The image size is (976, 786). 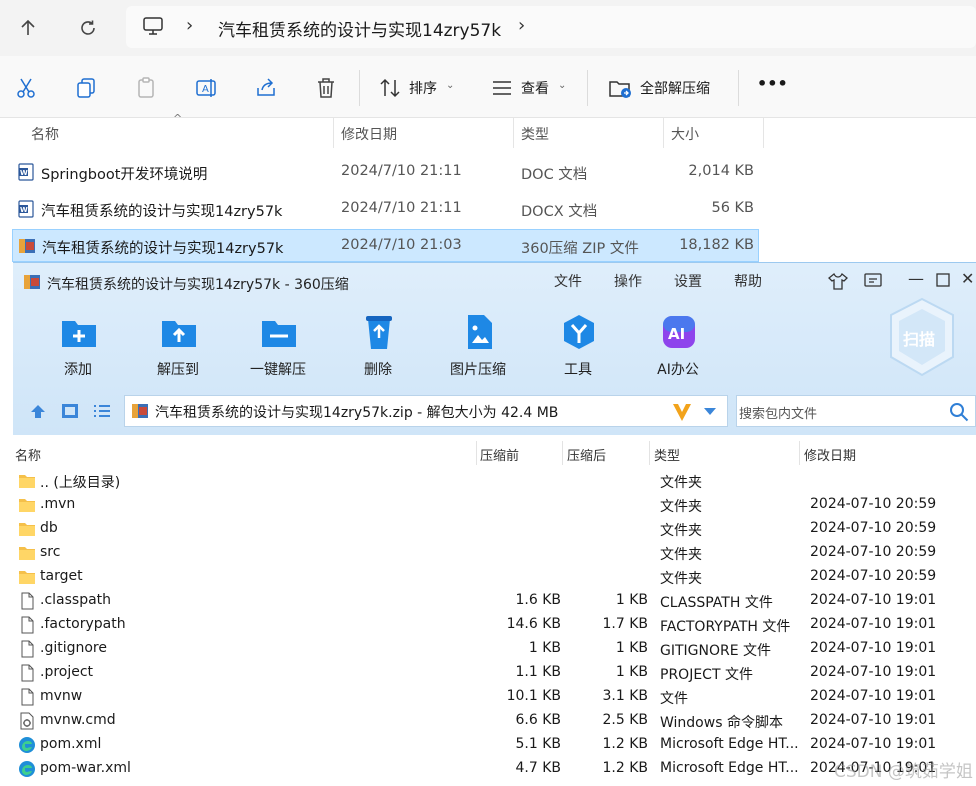 What do you see at coordinates (499, 454) in the screenshot?
I see `zip-column-before: 压缩前` at bounding box center [499, 454].